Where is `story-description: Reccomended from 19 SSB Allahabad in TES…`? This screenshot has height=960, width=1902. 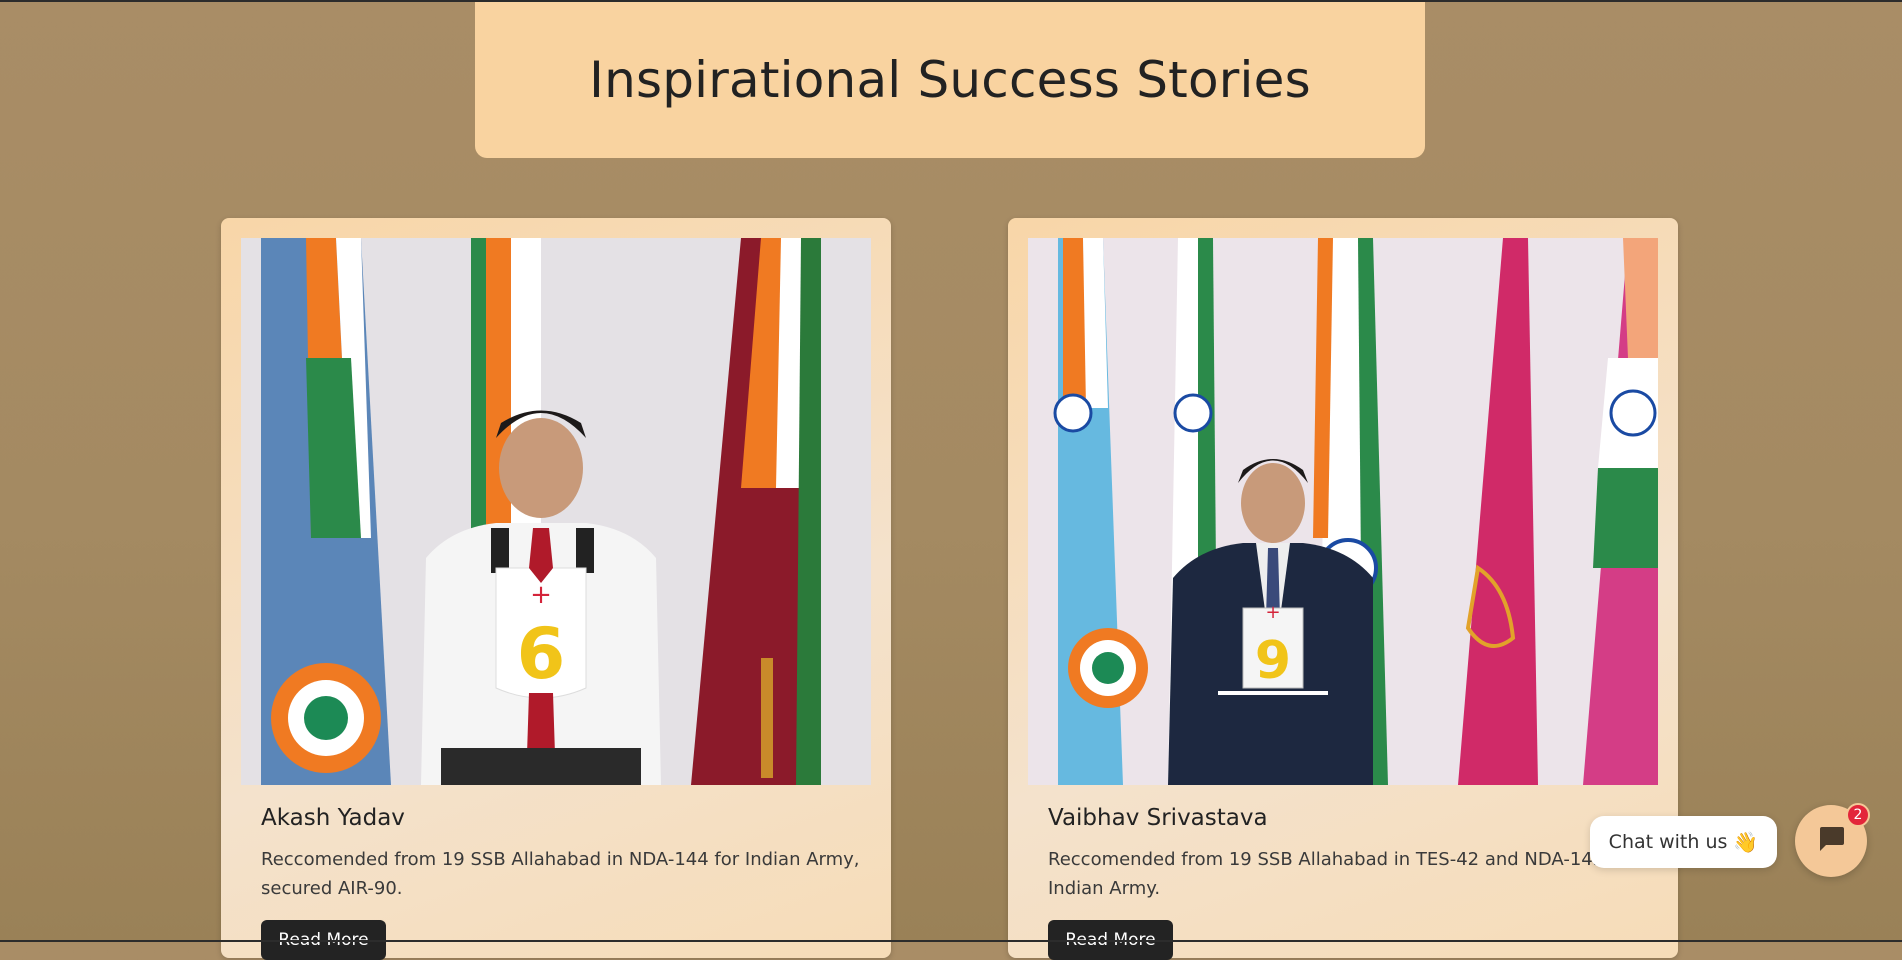
story-description: Reccomended from 19 SSB Allahabad in TES… is located at coordinates (1341, 874).